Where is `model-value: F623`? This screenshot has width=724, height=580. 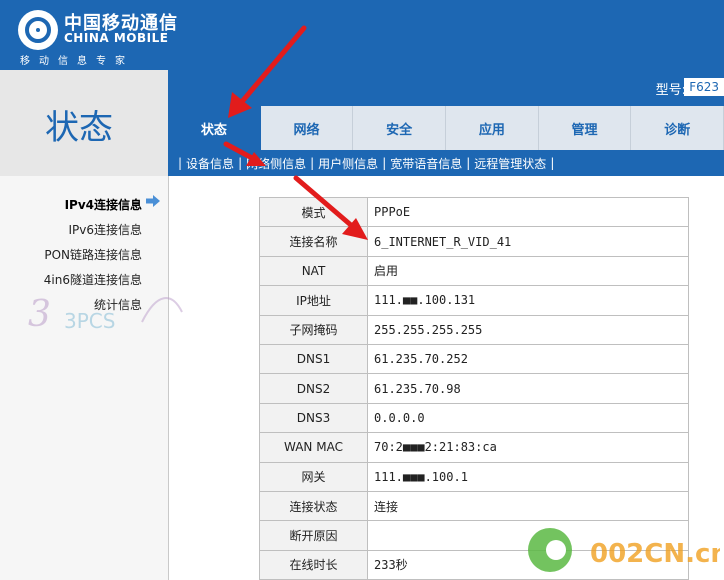
model-value: F623 is located at coordinates (704, 87).